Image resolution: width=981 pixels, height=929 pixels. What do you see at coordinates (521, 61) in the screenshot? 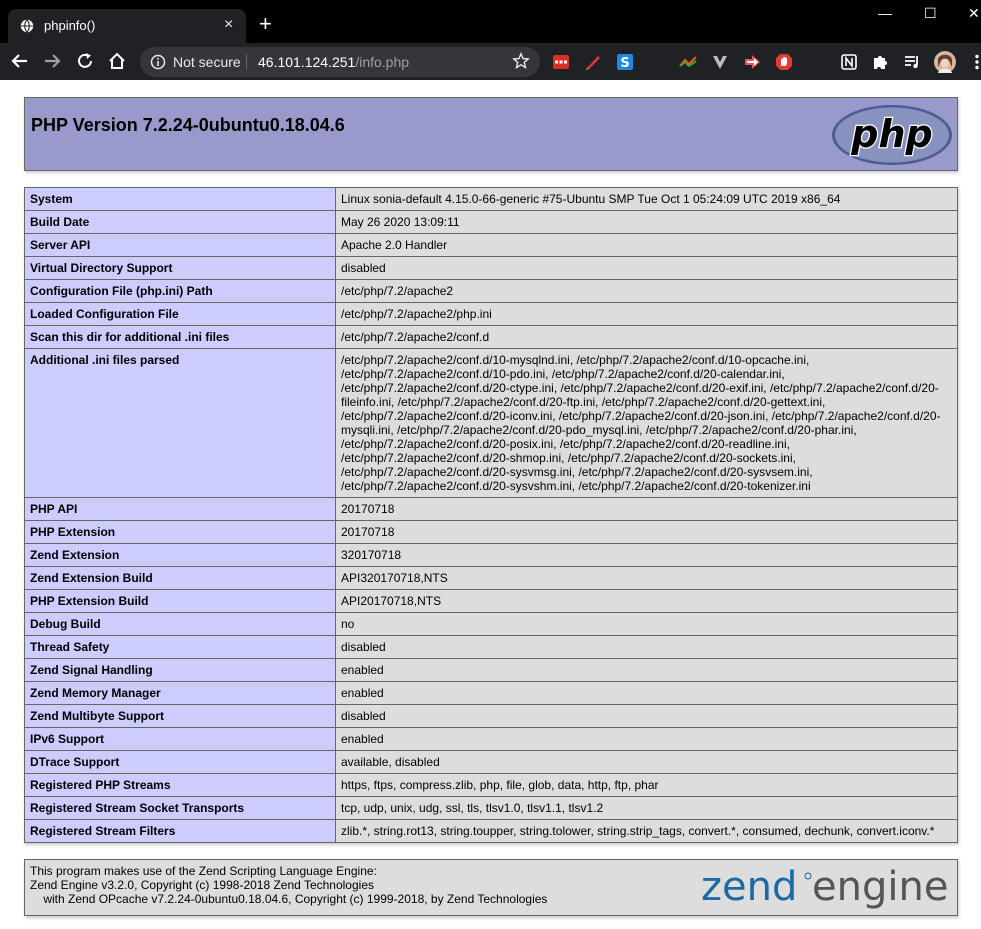
I see `star-icon` at bounding box center [521, 61].